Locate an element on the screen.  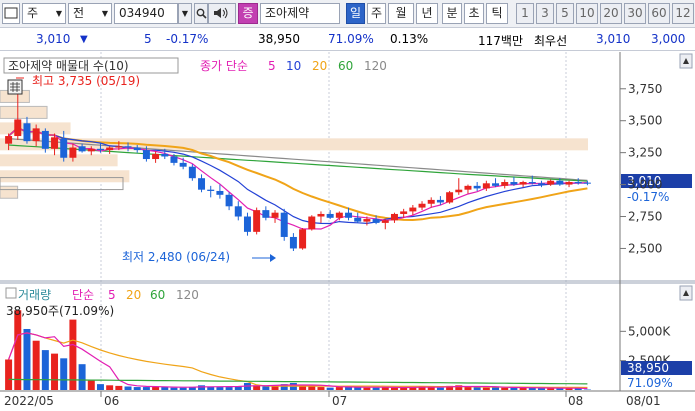
x-label-date: 08/01 is located at coordinates (643, 401).